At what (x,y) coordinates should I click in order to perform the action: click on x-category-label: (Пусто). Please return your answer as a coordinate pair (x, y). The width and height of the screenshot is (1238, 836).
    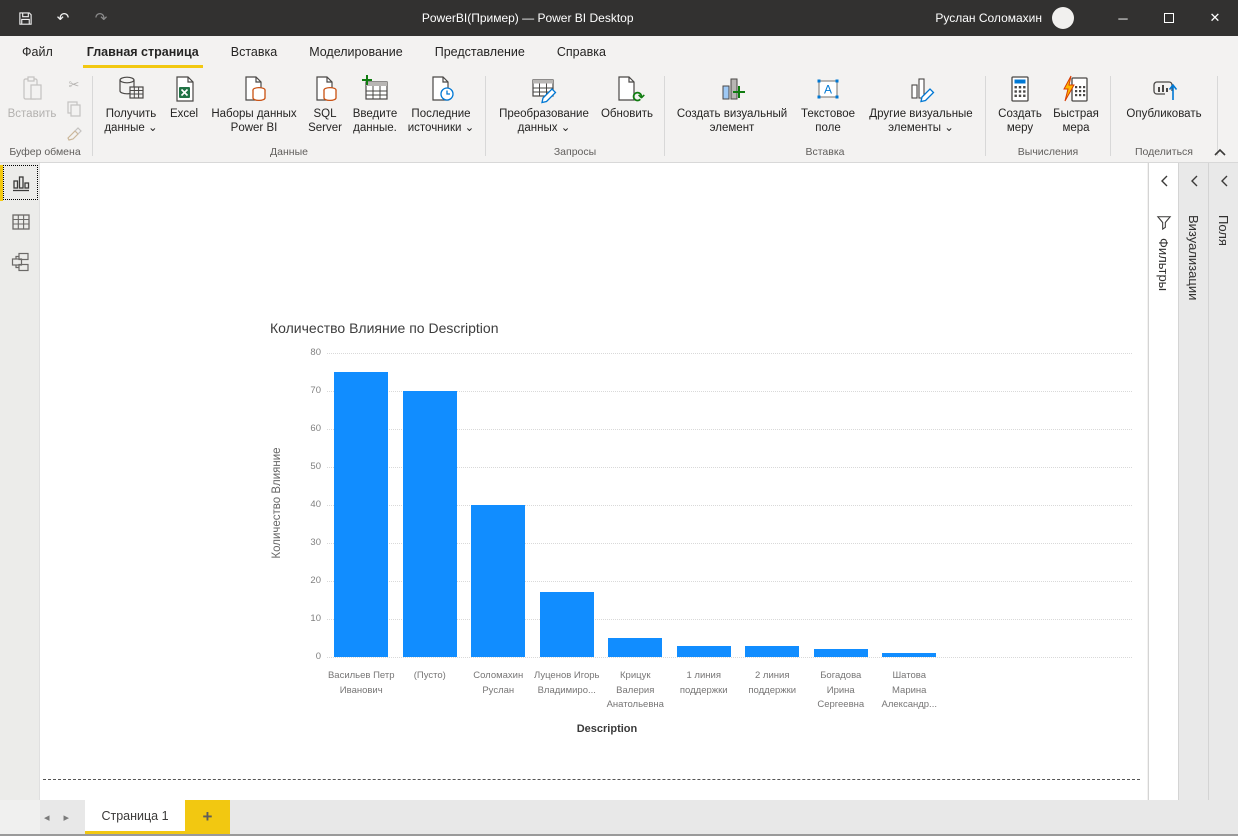
    Looking at the image, I should click on (429, 675).